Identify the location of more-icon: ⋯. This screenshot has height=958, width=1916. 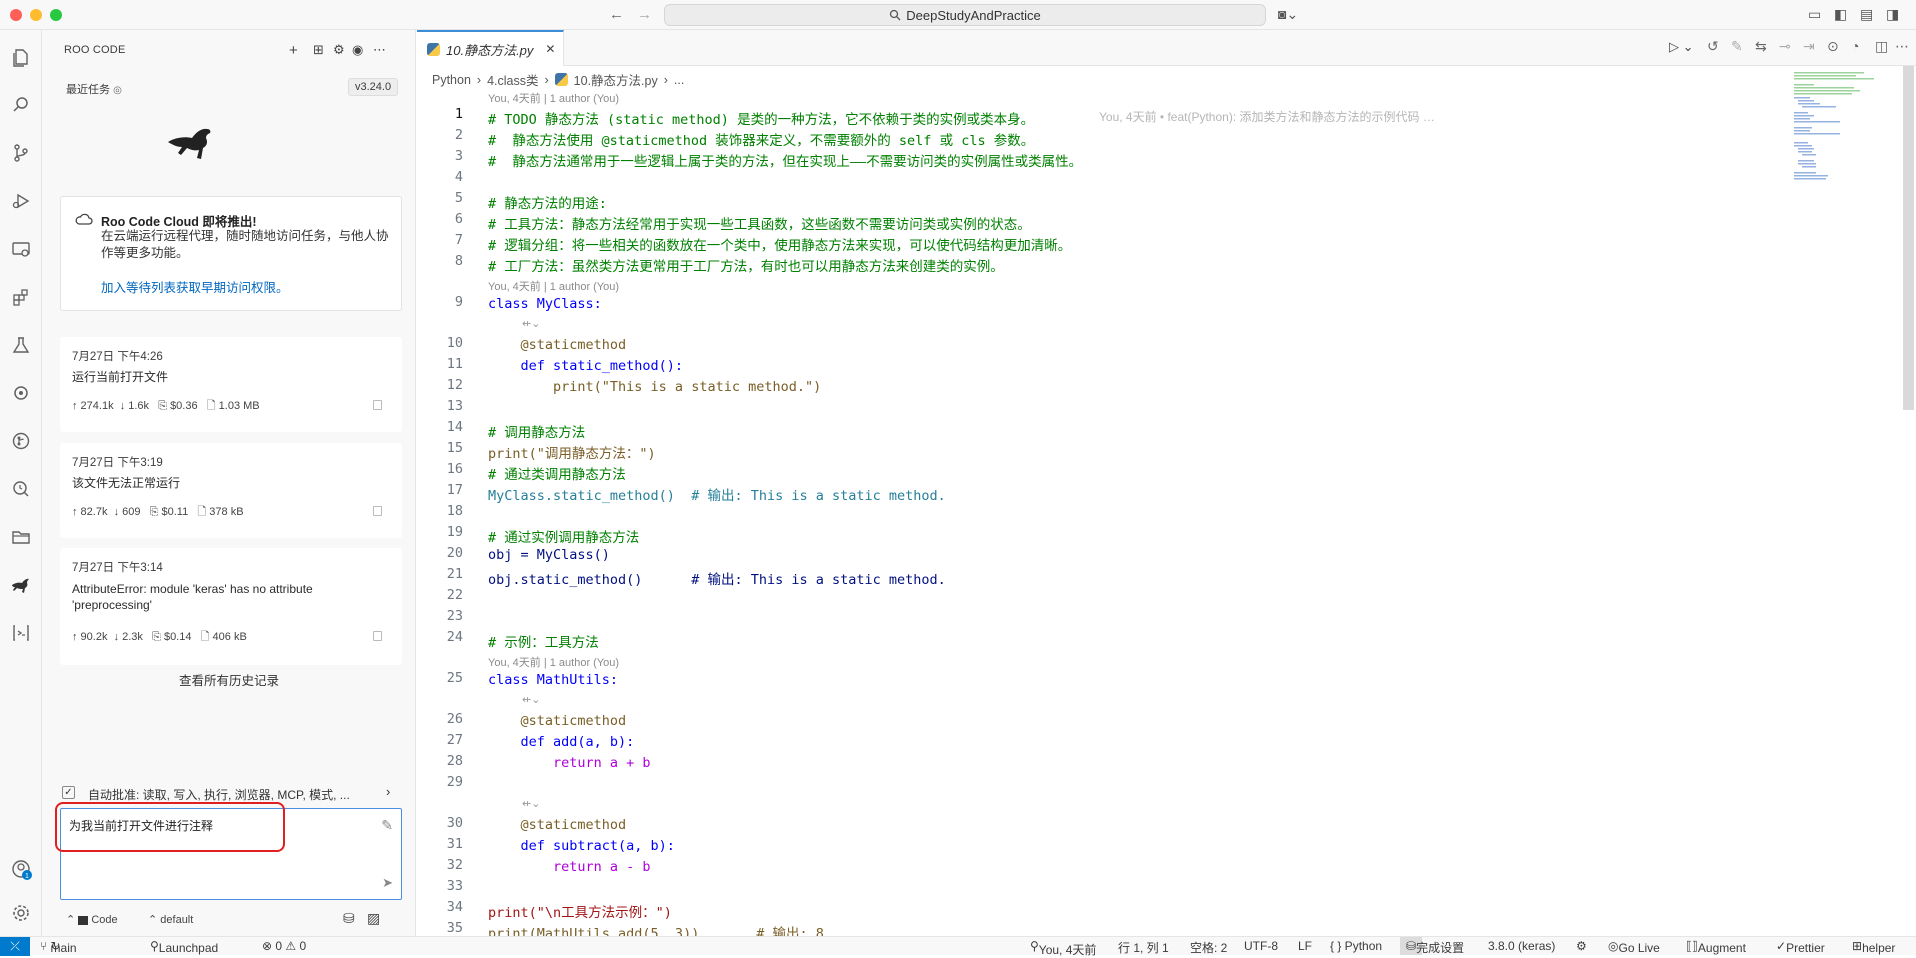
(379, 50).